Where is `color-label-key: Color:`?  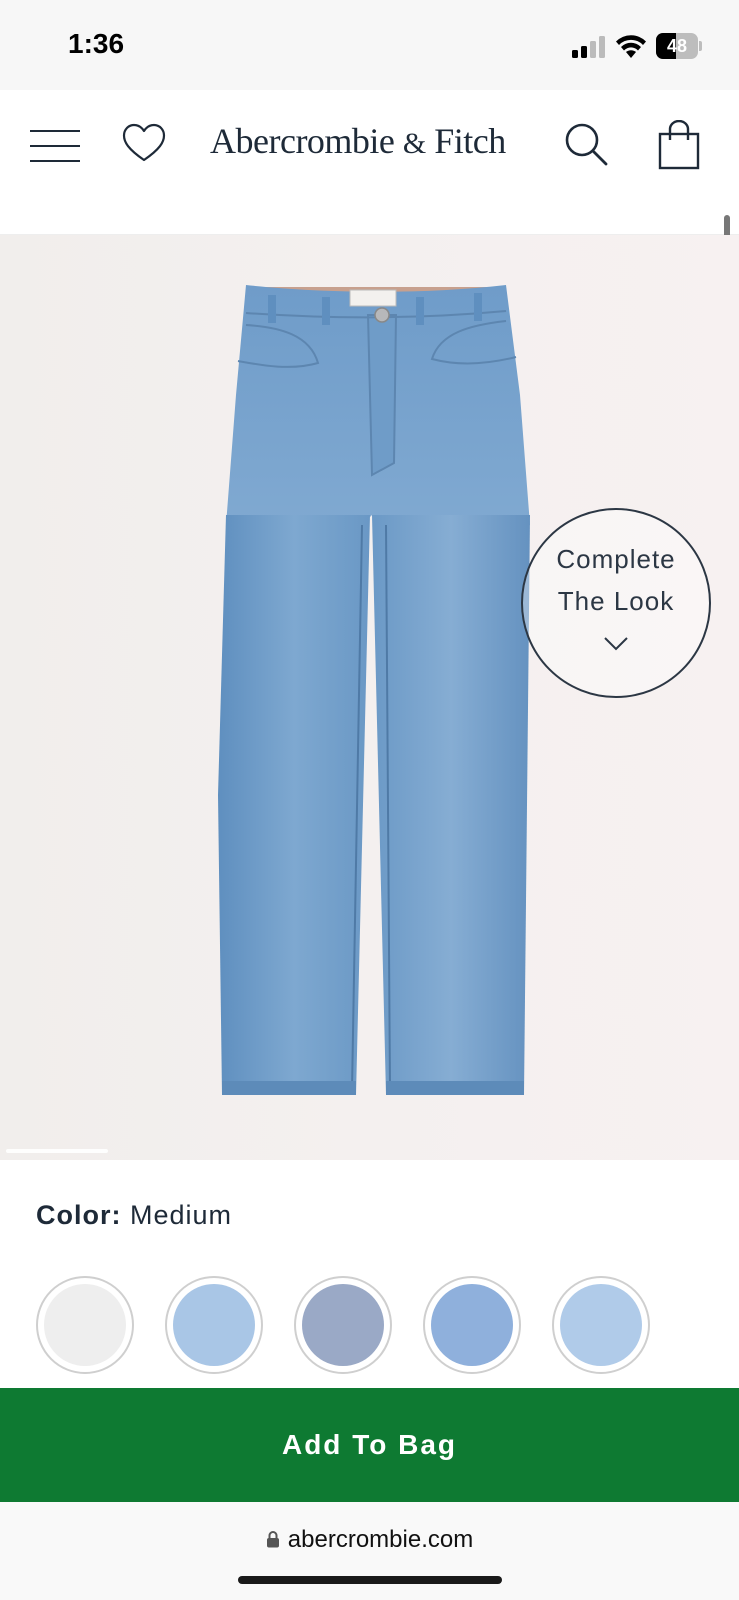
color-label-key: Color: is located at coordinates (79, 1215).